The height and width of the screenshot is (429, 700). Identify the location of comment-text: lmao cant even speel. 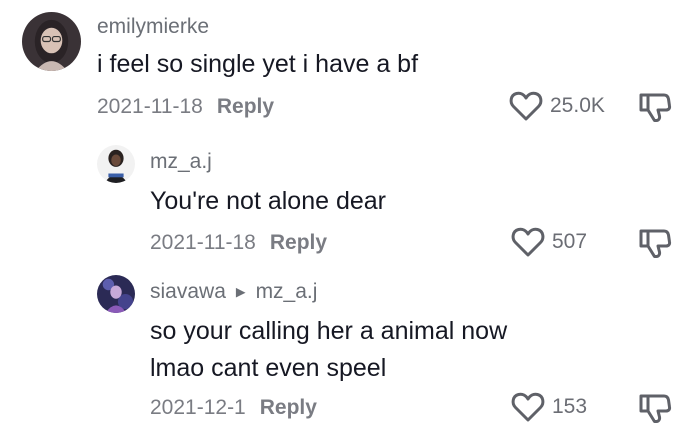
(268, 368).